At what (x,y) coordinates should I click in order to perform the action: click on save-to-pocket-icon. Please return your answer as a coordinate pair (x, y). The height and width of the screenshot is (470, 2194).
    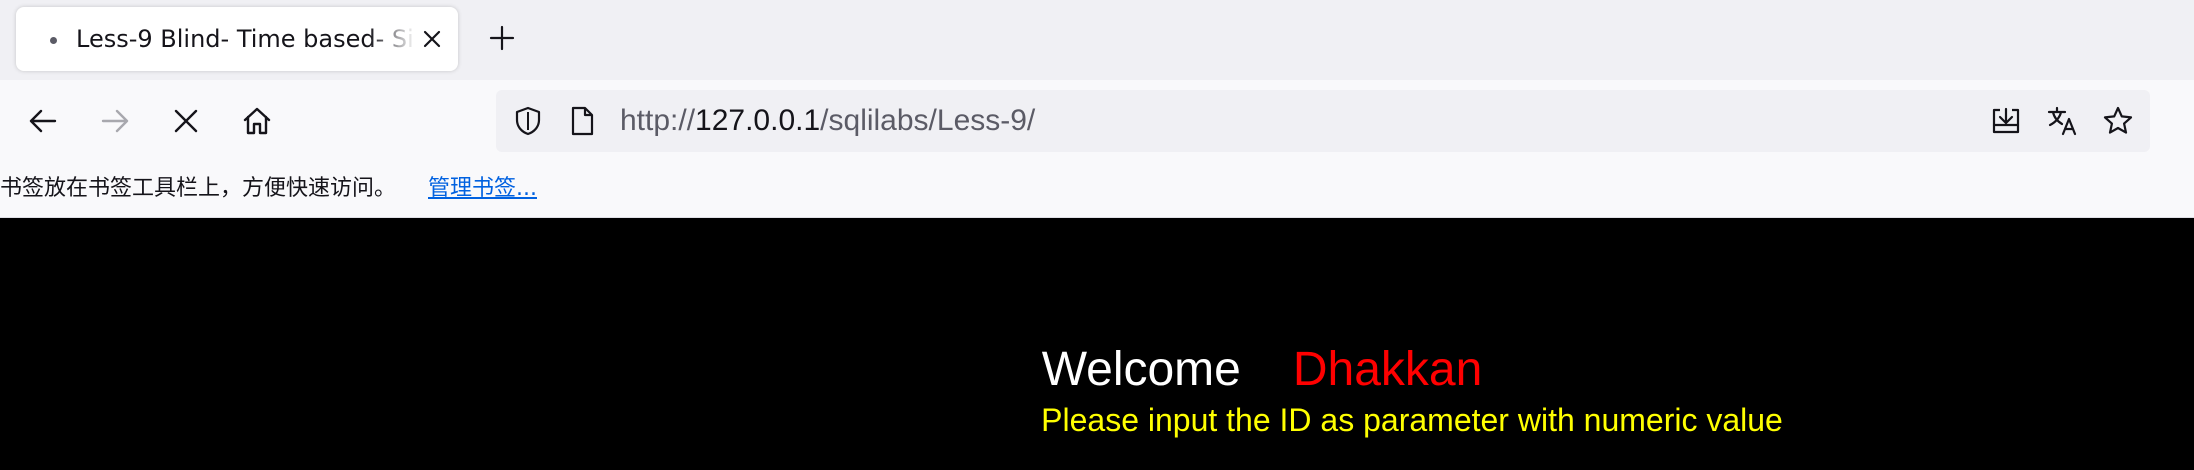
    Looking at the image, I should click on (2006, 121).